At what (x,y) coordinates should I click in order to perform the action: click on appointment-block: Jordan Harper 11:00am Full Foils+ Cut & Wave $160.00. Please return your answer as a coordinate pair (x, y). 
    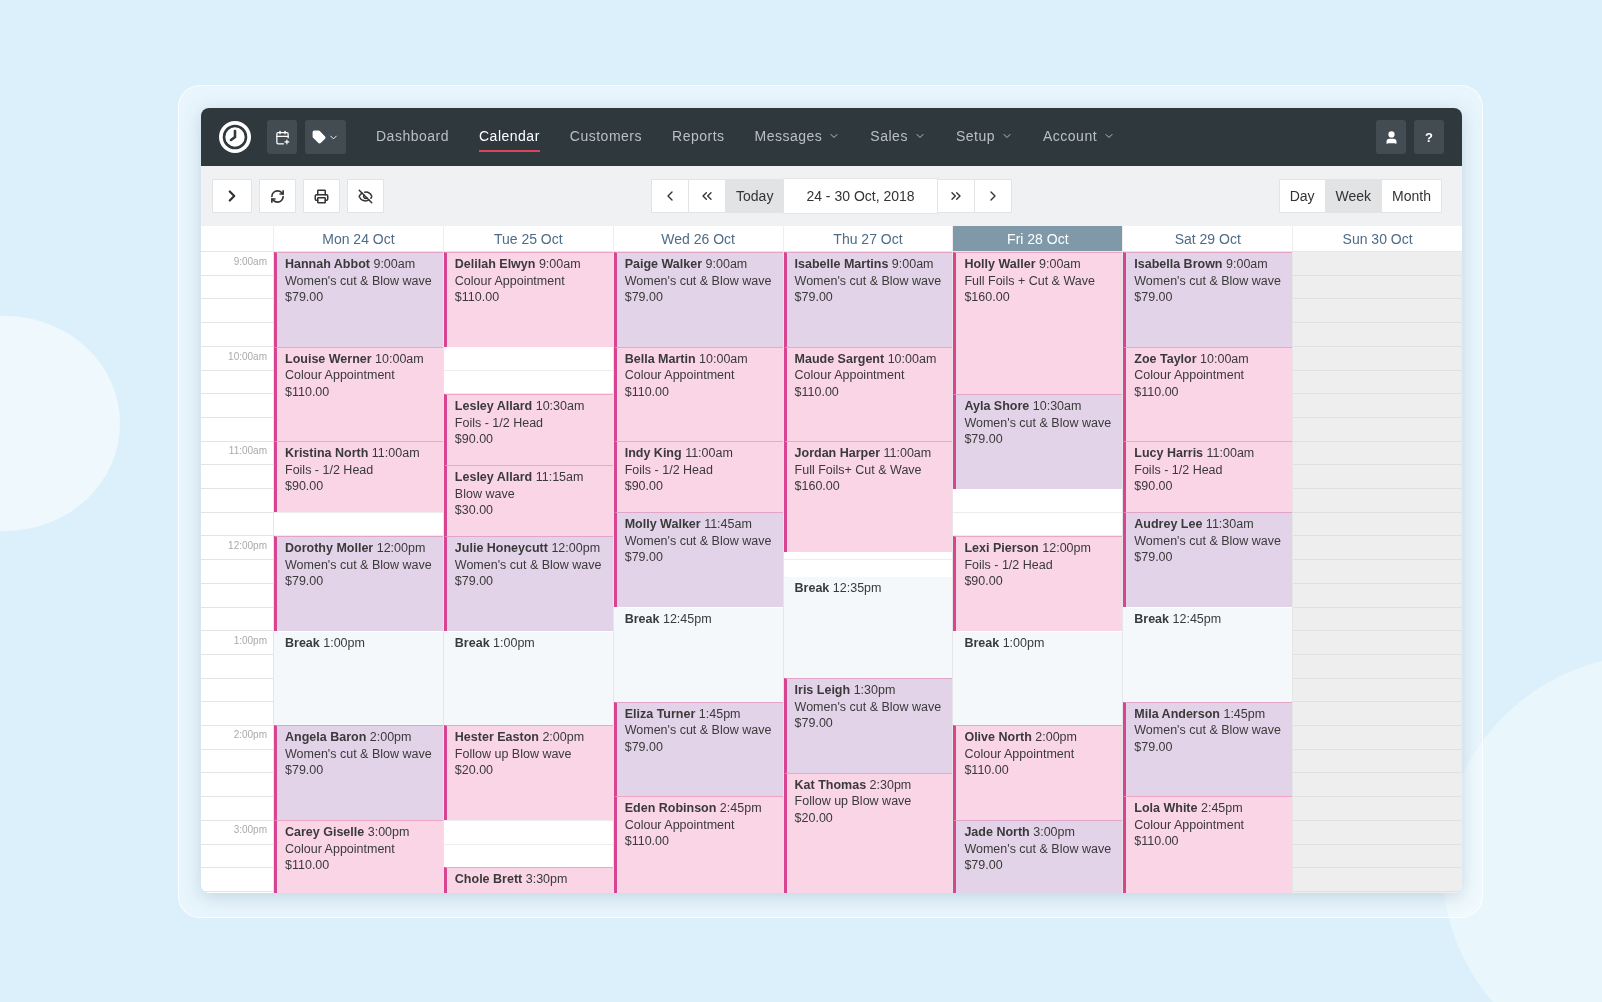
    Looking at the image, I should click on (868, 496).